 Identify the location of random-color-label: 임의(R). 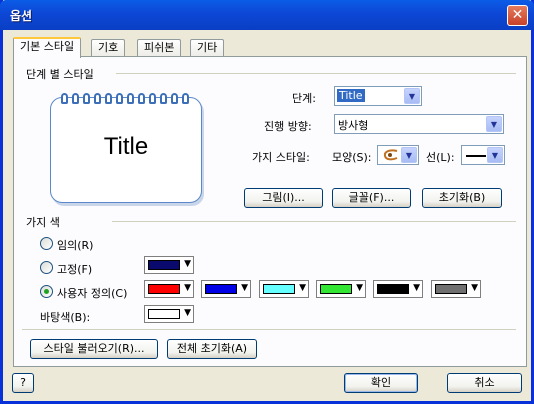
(75, 245).